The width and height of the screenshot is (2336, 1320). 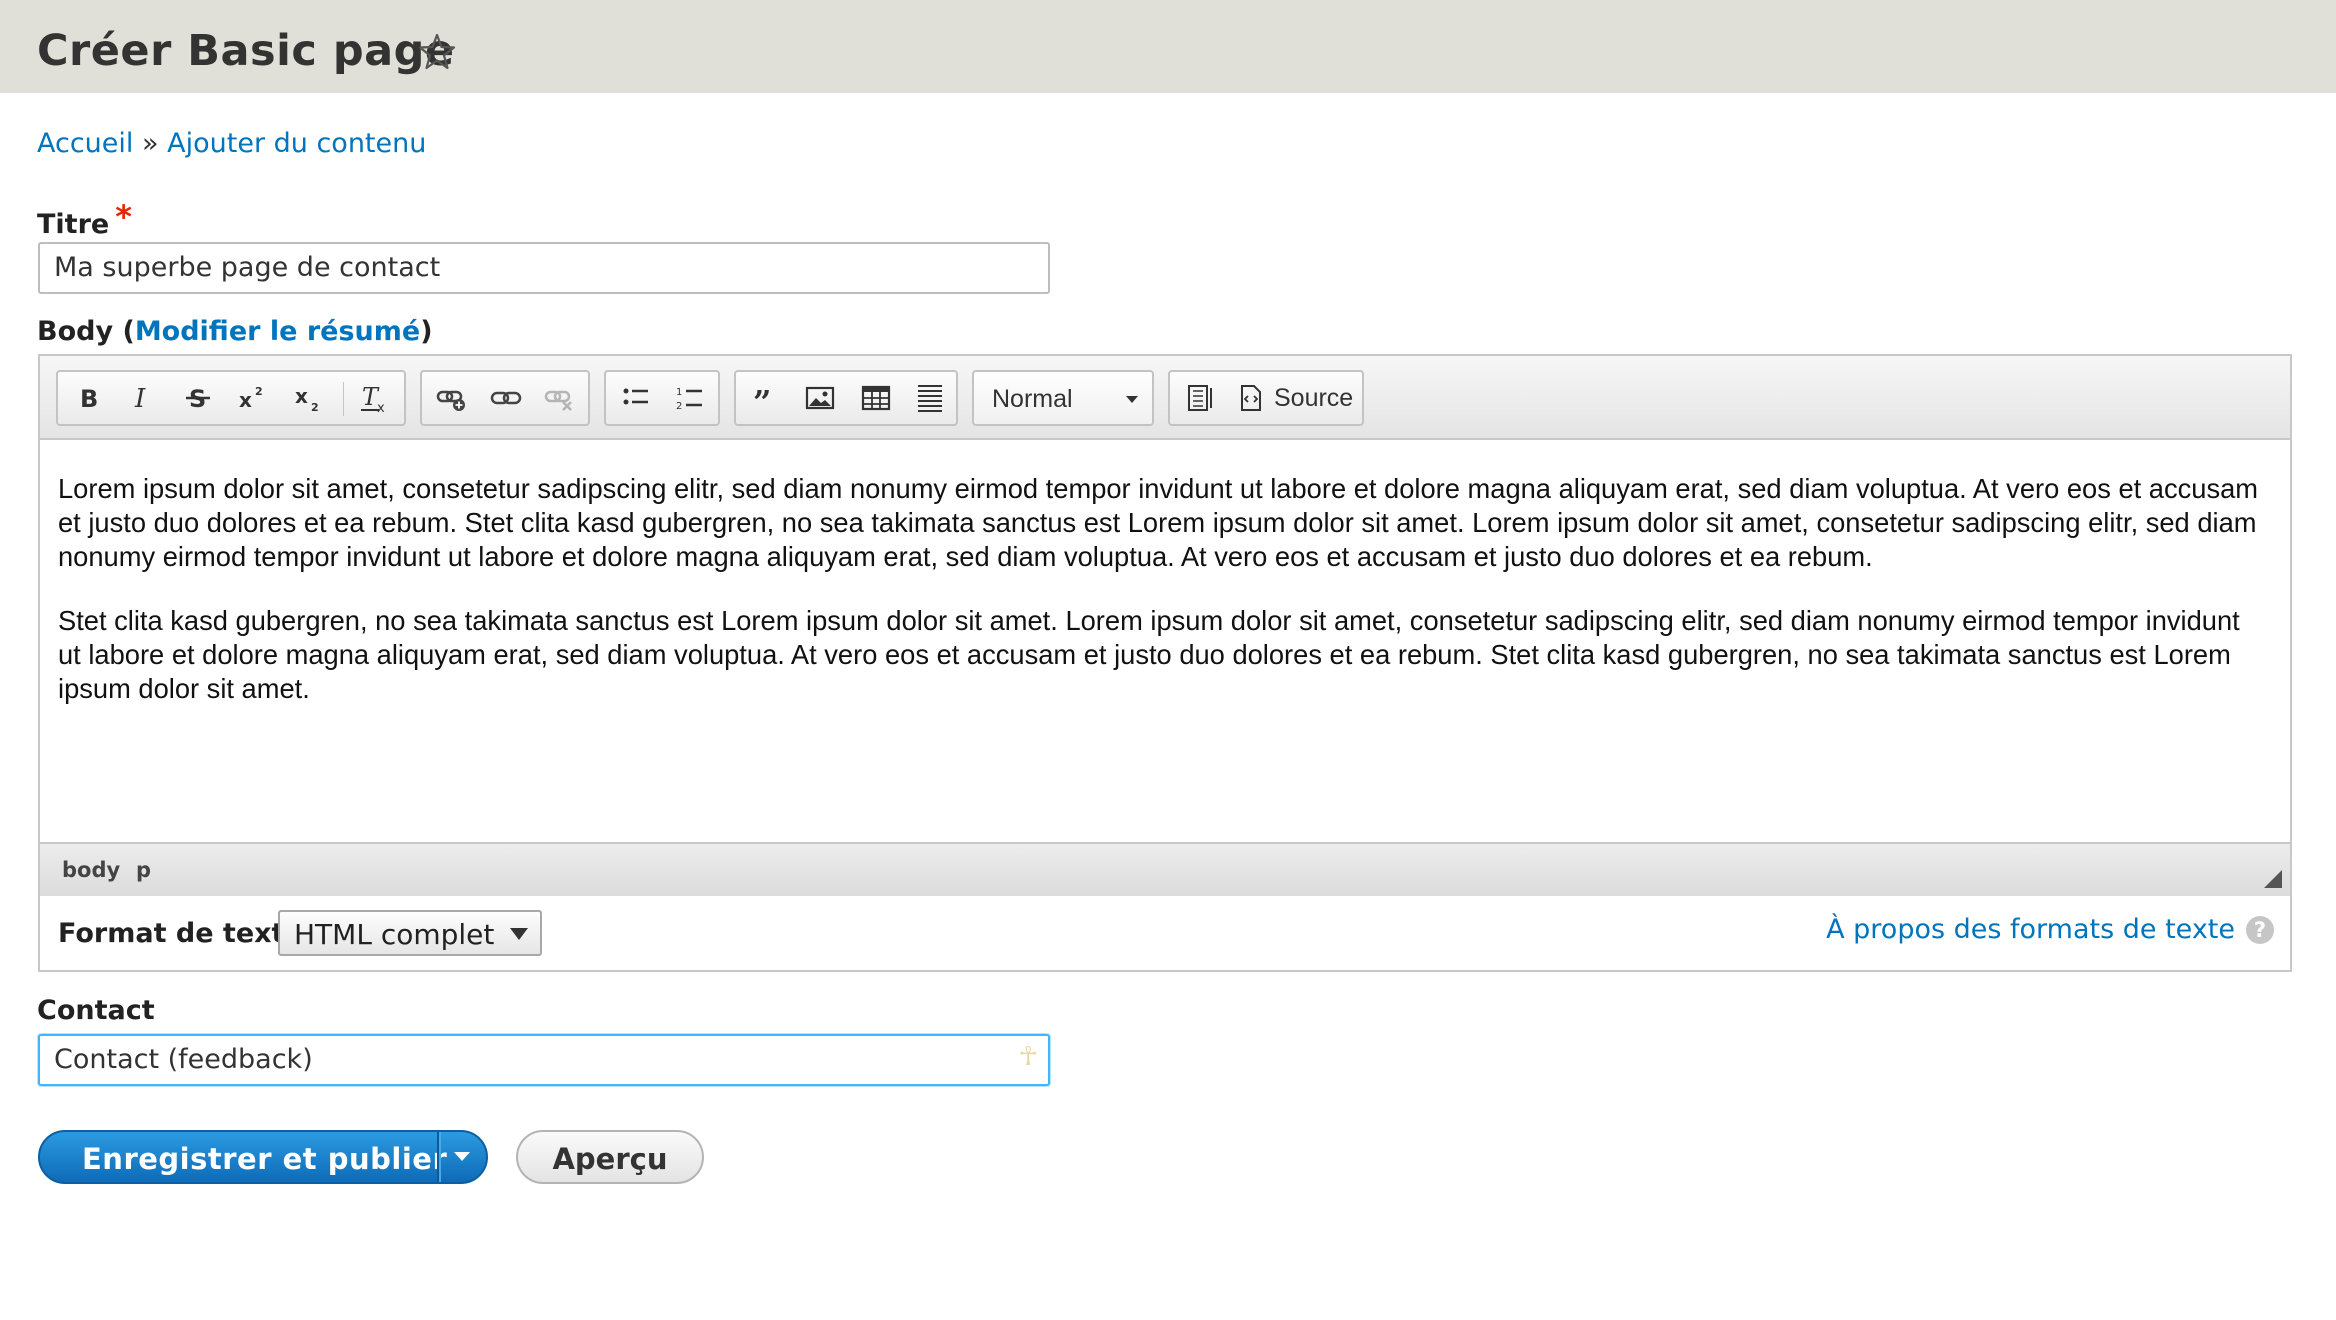 I want to click on edit-summary-link: Modifier le résumé, so click(x=277, y=331).